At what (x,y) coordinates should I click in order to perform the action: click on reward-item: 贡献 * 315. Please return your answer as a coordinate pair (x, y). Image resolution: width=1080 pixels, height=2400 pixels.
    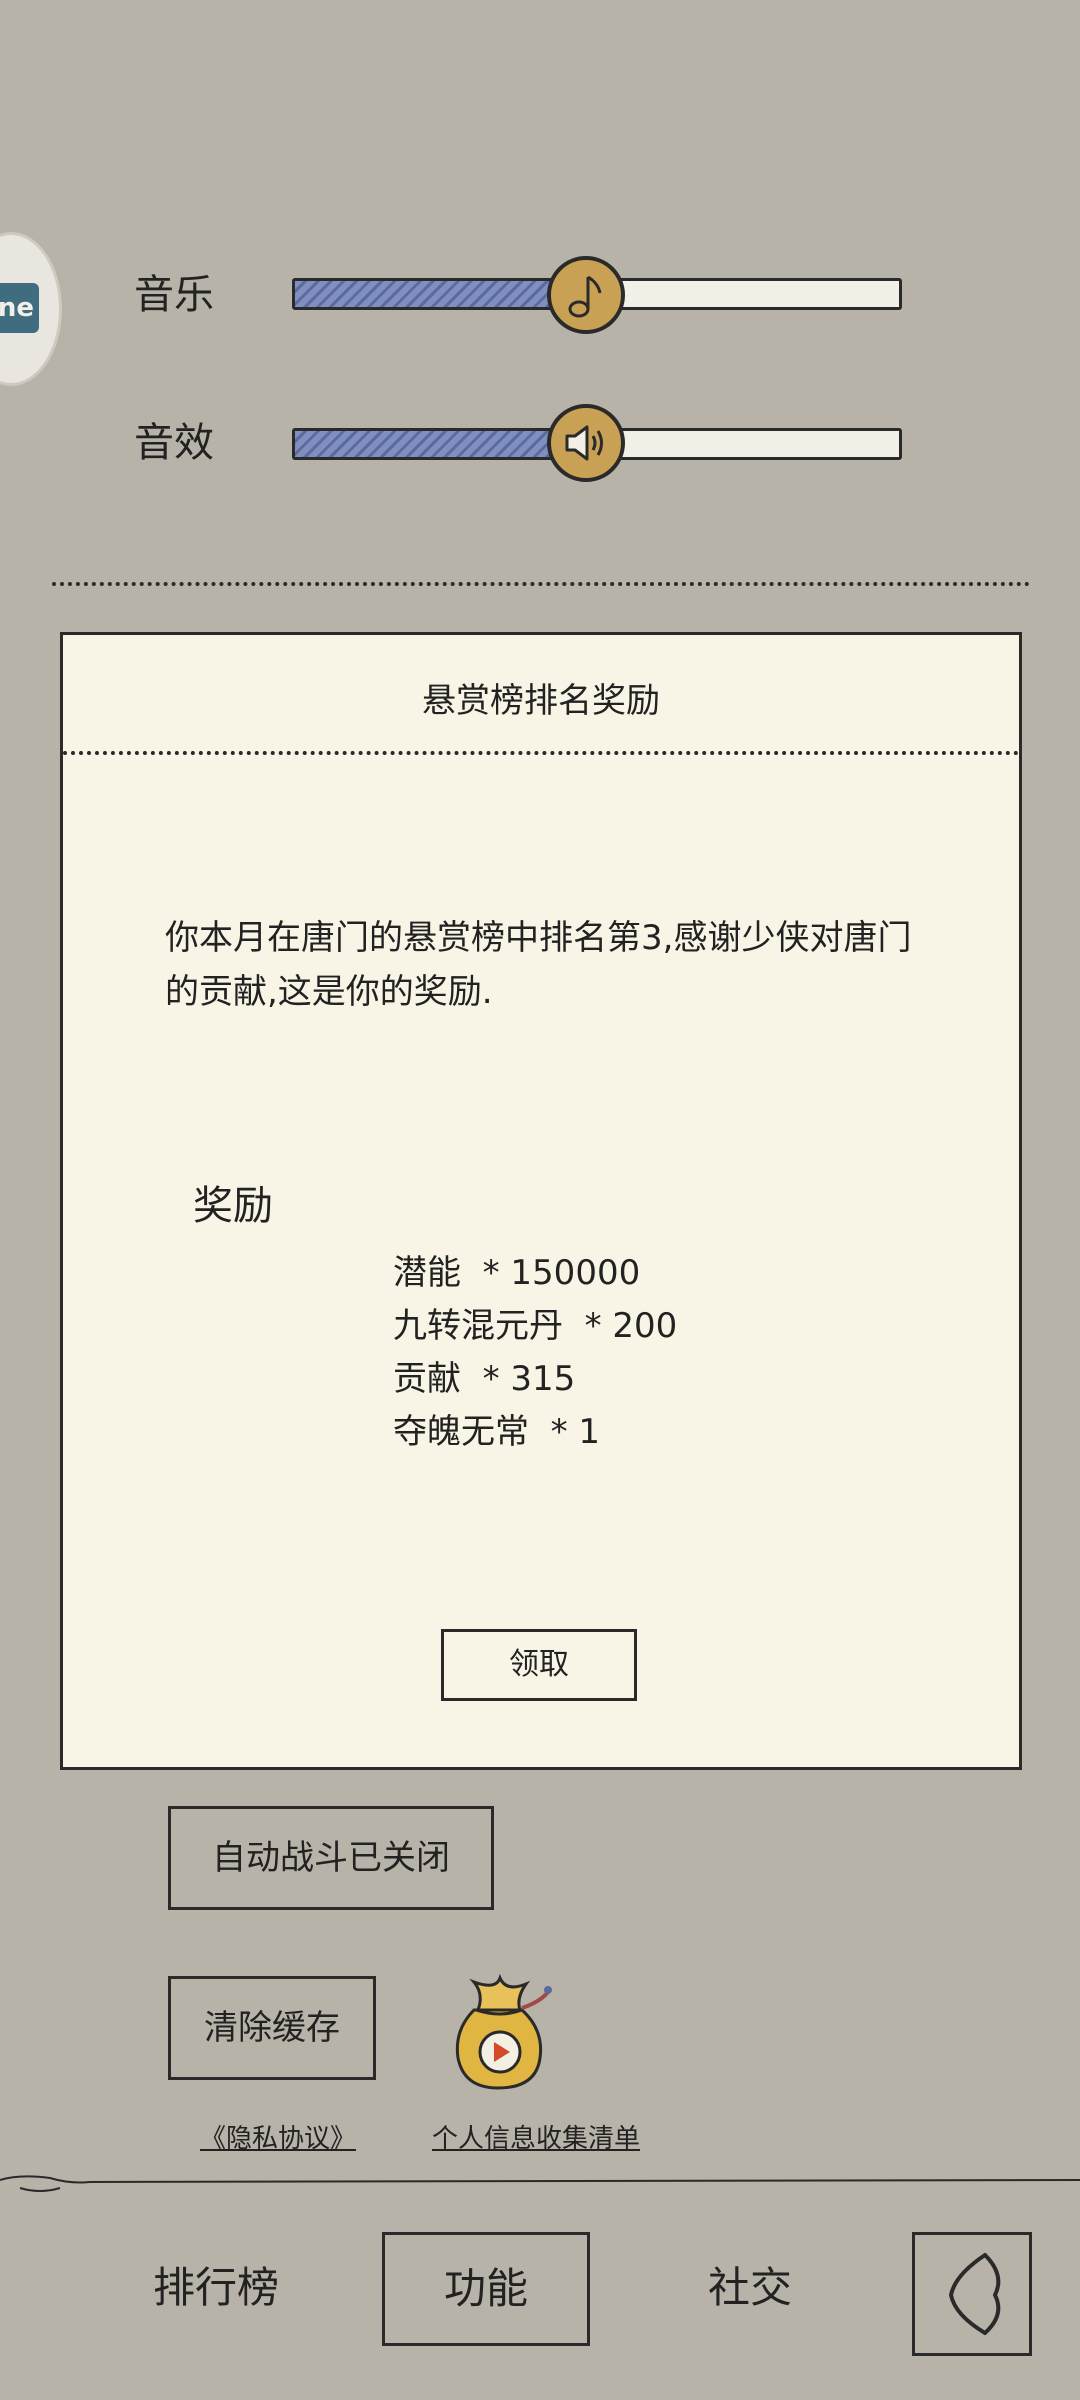
    Looking at the image, I should click on (484, 1379).